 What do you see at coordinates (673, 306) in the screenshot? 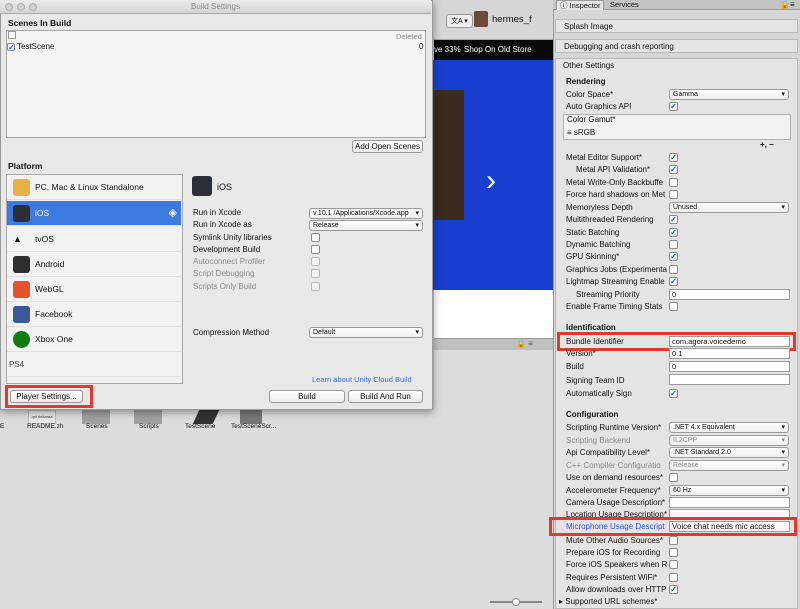
I see `frame-timing-checkbox` at bounding box center [673, 306].